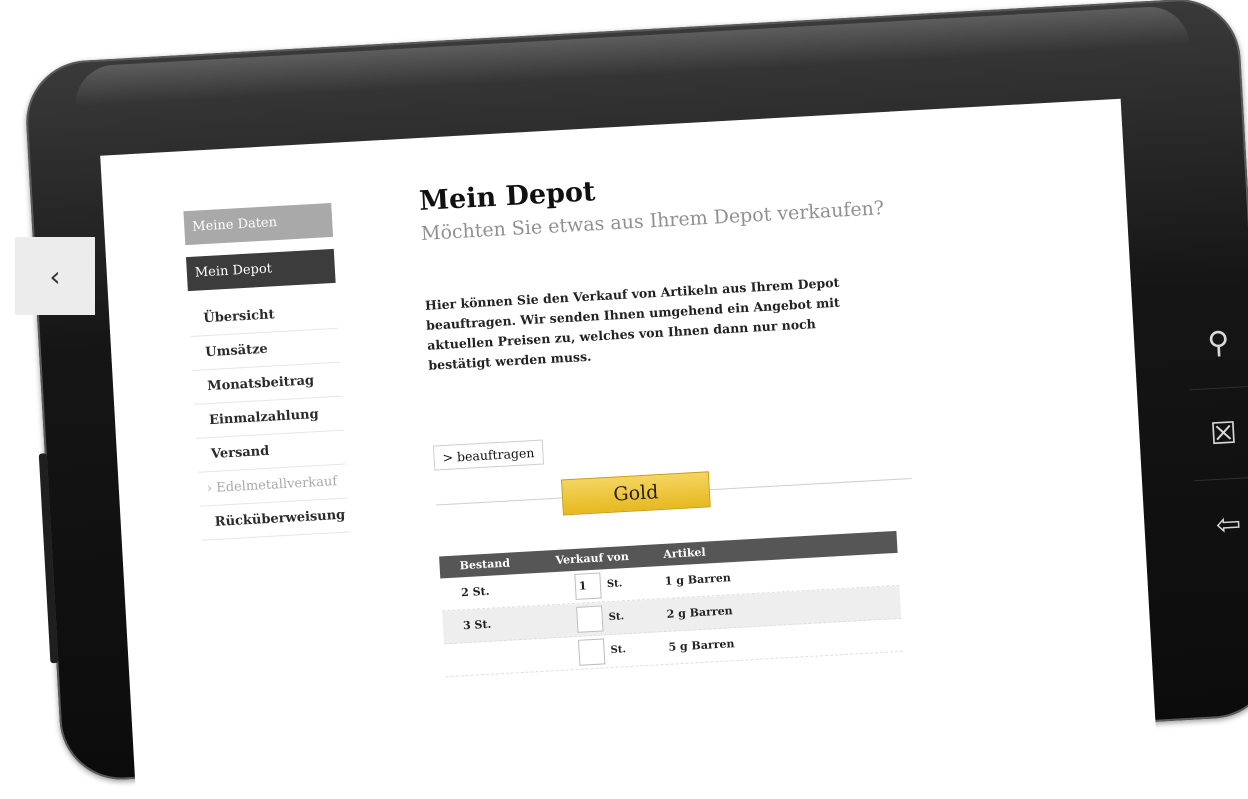 The image size is (1248, 799). I want to click on menu-icon: ☒, so click(1218, 434).